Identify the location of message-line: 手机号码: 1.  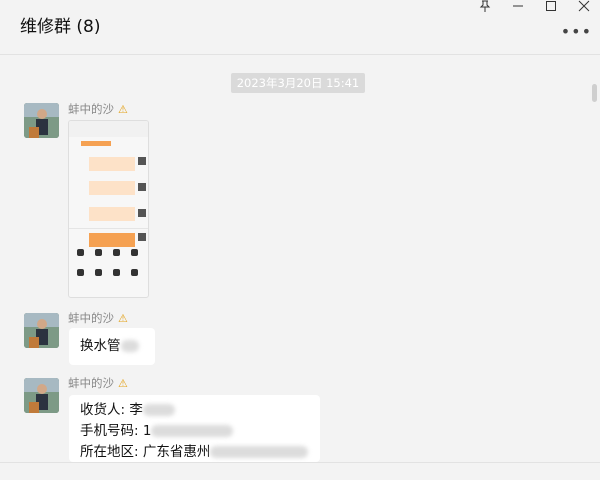
(194, 431).